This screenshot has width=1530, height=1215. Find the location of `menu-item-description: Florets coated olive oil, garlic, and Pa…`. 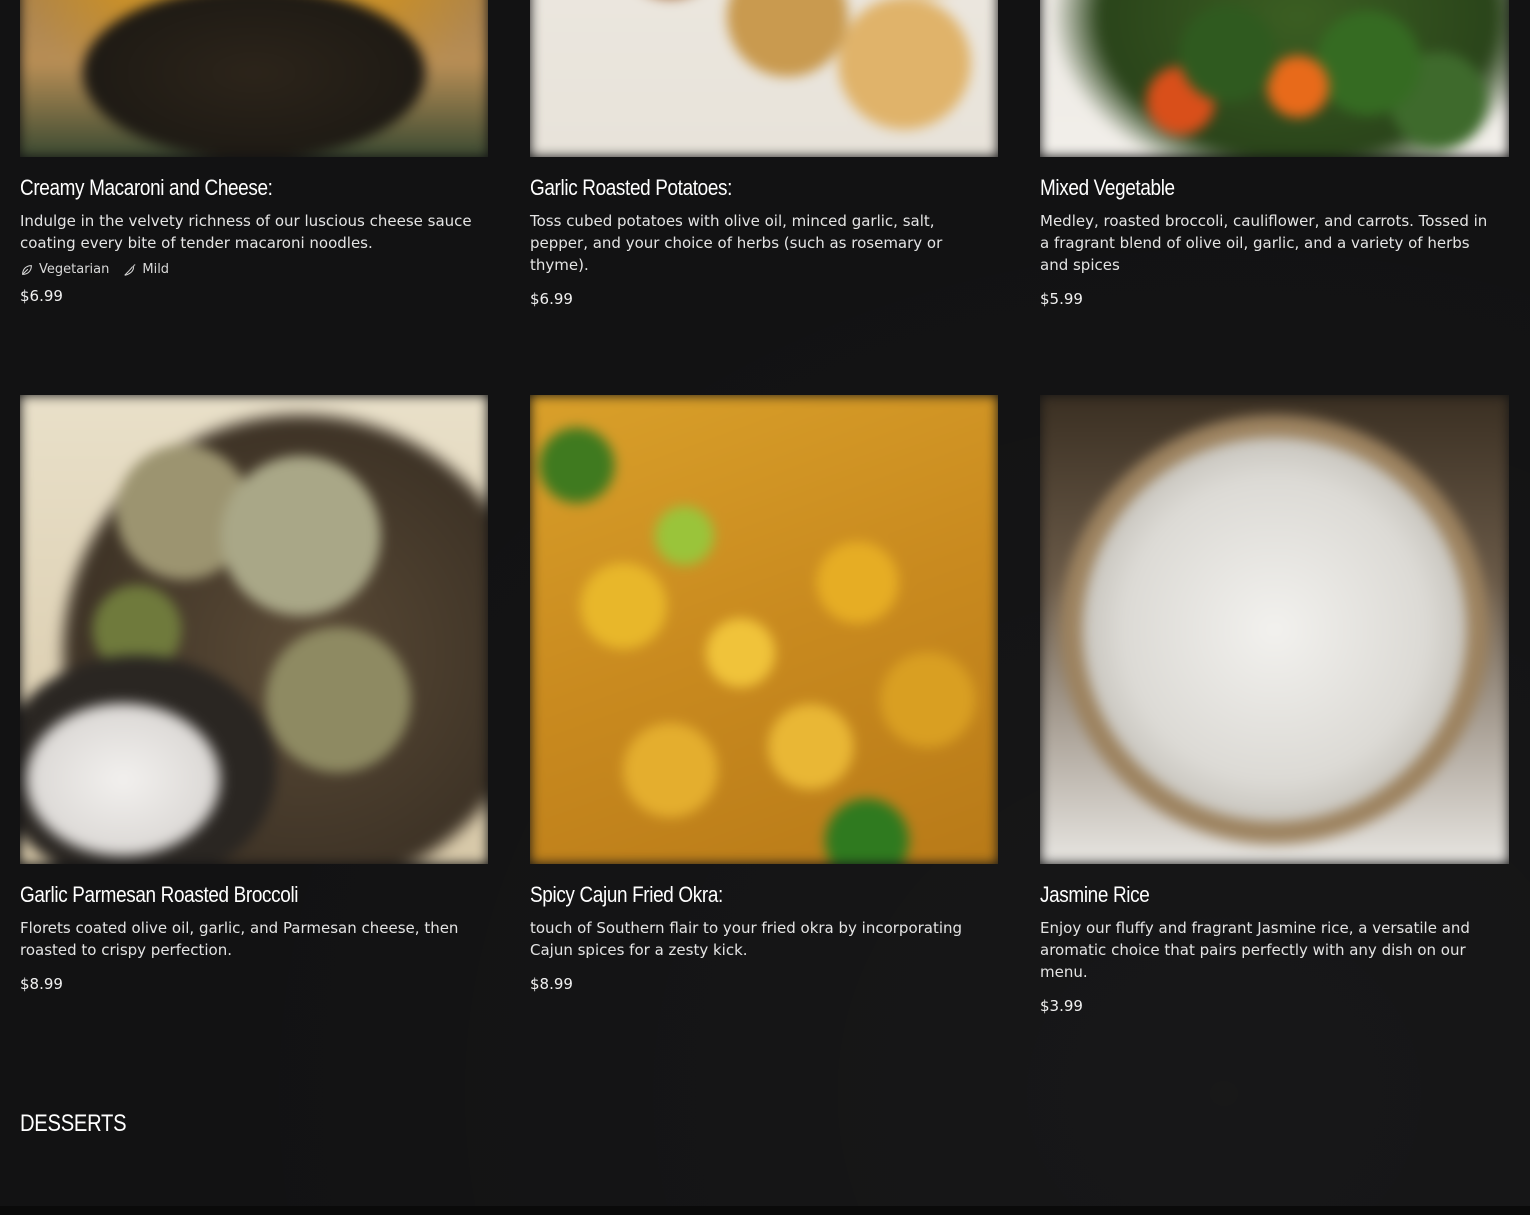

menu-item-description: Florets coated olive oil, garlic, and Pa… is located at coordinates (239, 939).